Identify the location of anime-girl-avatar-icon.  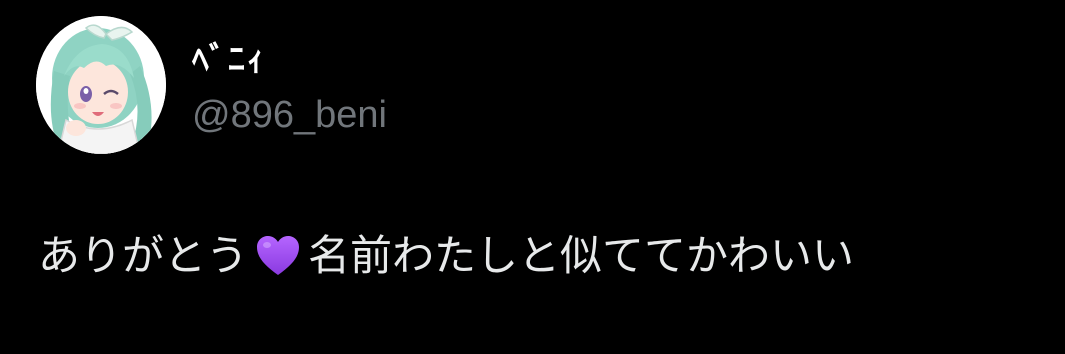
(101, 85).